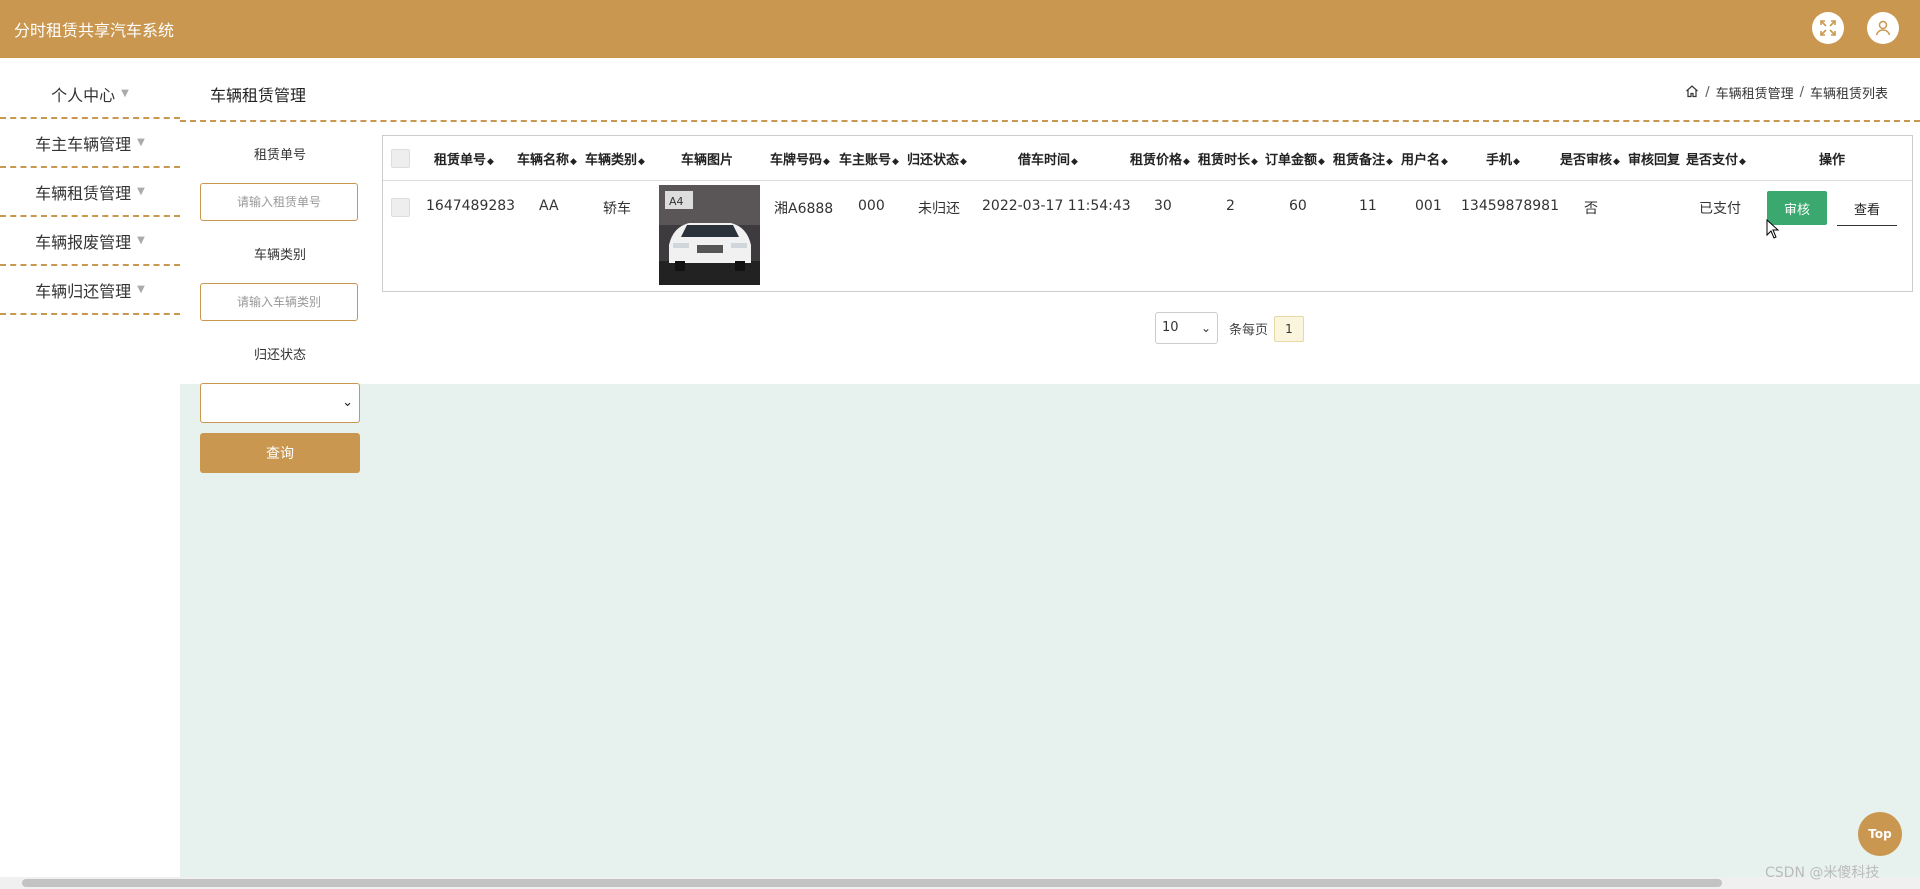  What do you see at coordinates (1848, 94) in the screenshot?
I see `breadcrumb-item: 车辆租赁列表` at bounding box center [1848, 94].